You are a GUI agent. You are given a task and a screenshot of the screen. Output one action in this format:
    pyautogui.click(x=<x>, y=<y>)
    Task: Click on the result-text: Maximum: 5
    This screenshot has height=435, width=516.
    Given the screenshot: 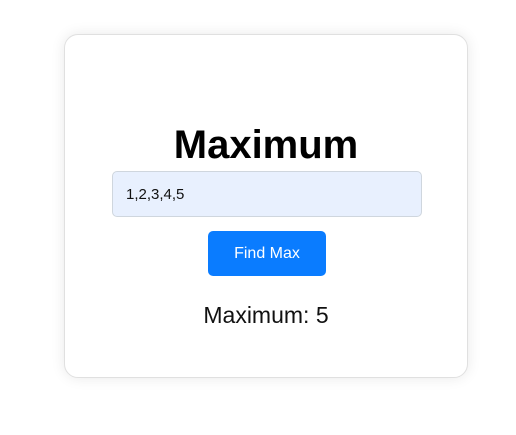 What is the action you would take?
    pyautogui.click(x=266, y=315)
    